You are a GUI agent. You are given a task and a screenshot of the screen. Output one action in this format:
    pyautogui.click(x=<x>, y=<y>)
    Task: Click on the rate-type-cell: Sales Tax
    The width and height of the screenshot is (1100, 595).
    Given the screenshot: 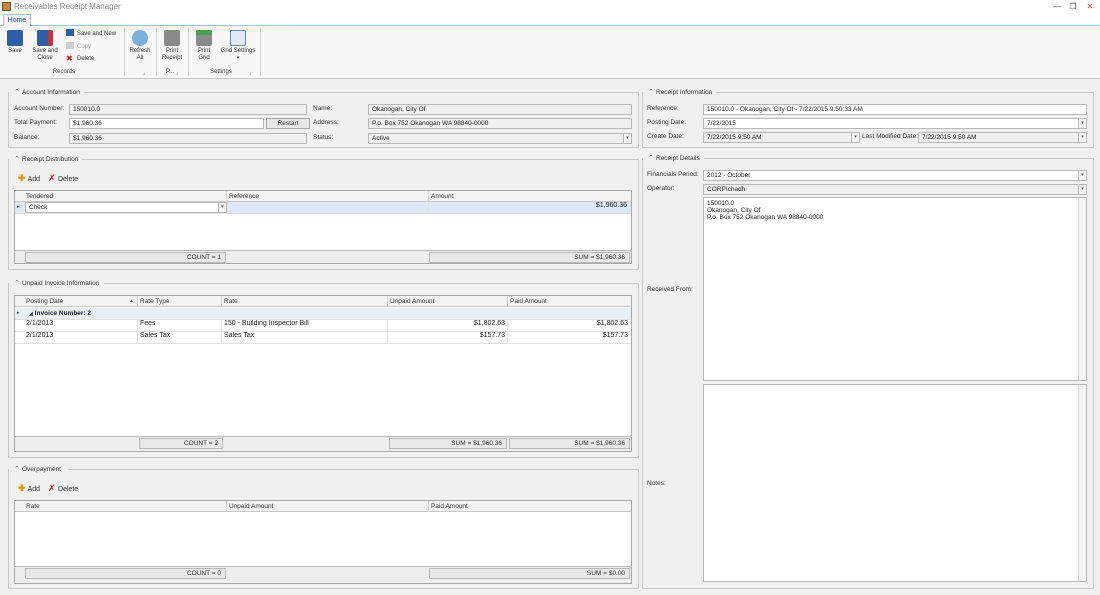 What is the action you would take?
    pyautogui.click(x=180, y=338)
    